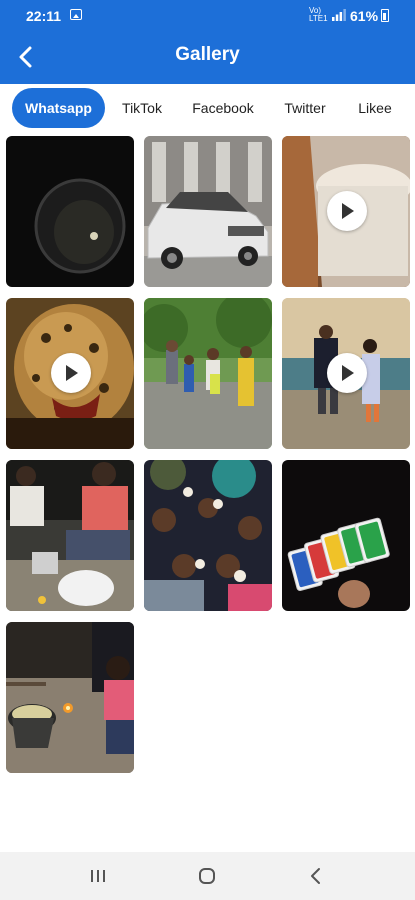  Describe the element at coordinates (207, 15) in the screenshot. I see `status-bar: 22:11 Vo) LTE1 61%` at that location.